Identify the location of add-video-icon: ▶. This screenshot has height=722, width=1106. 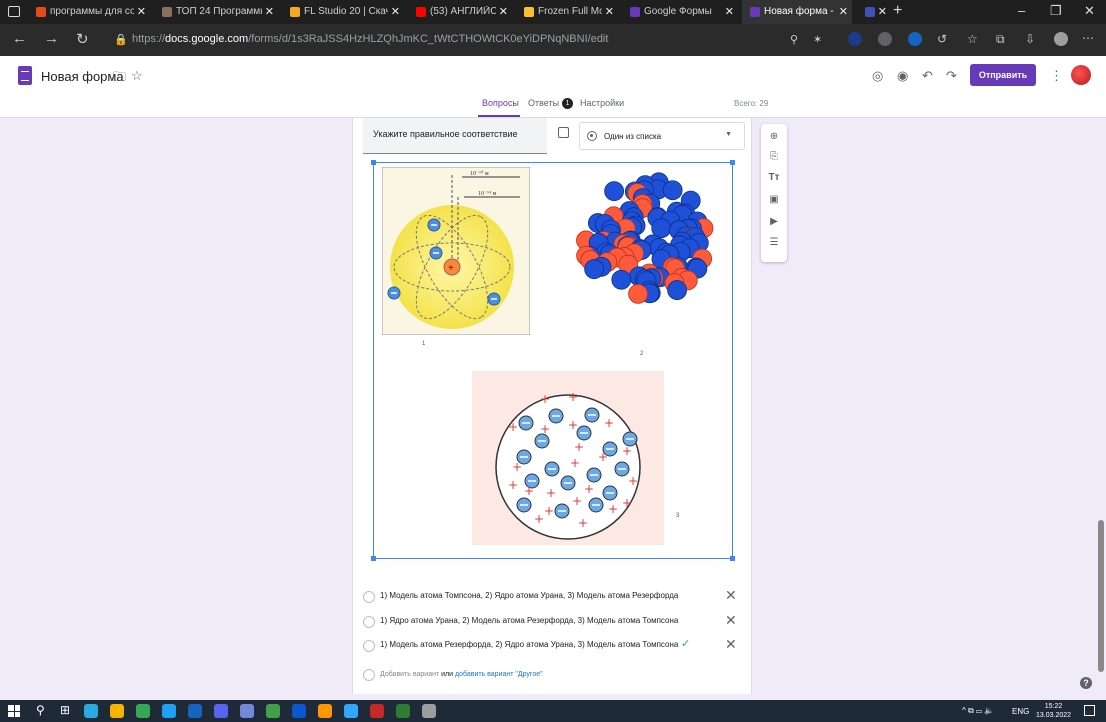
(774, 221).